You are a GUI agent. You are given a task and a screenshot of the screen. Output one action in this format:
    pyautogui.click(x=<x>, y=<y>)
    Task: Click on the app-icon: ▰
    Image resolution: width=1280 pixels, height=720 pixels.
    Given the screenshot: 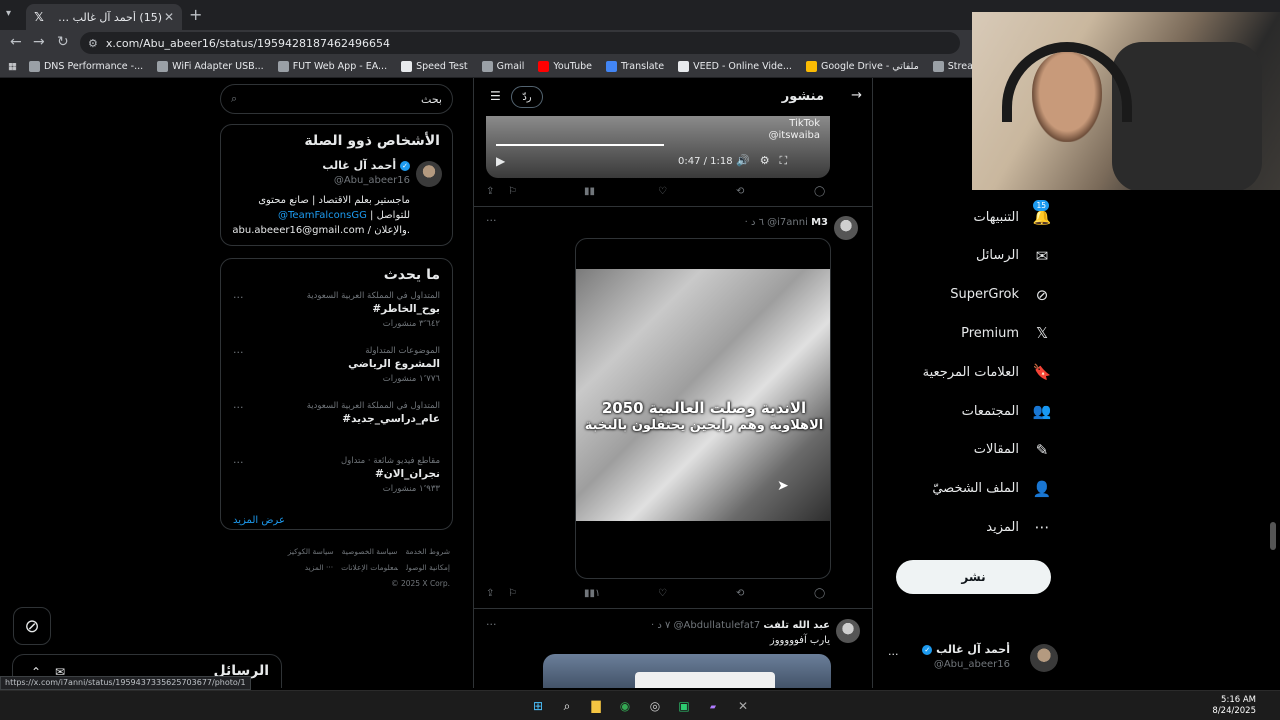 What is the action you would take?
    pyautogui.click(x=713, y=706)
    